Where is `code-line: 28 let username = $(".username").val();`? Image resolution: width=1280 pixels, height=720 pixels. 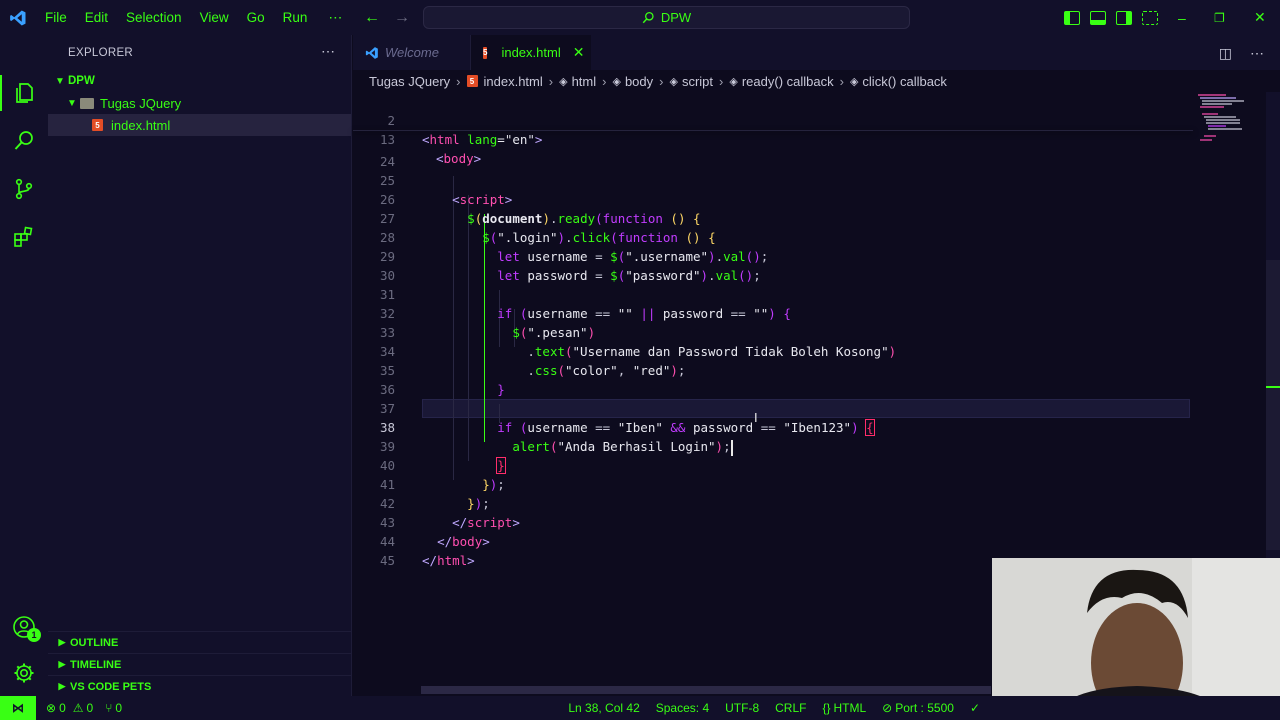
code-line: 28 let username = $(".username").val(); is located at coordinates (773, 236).